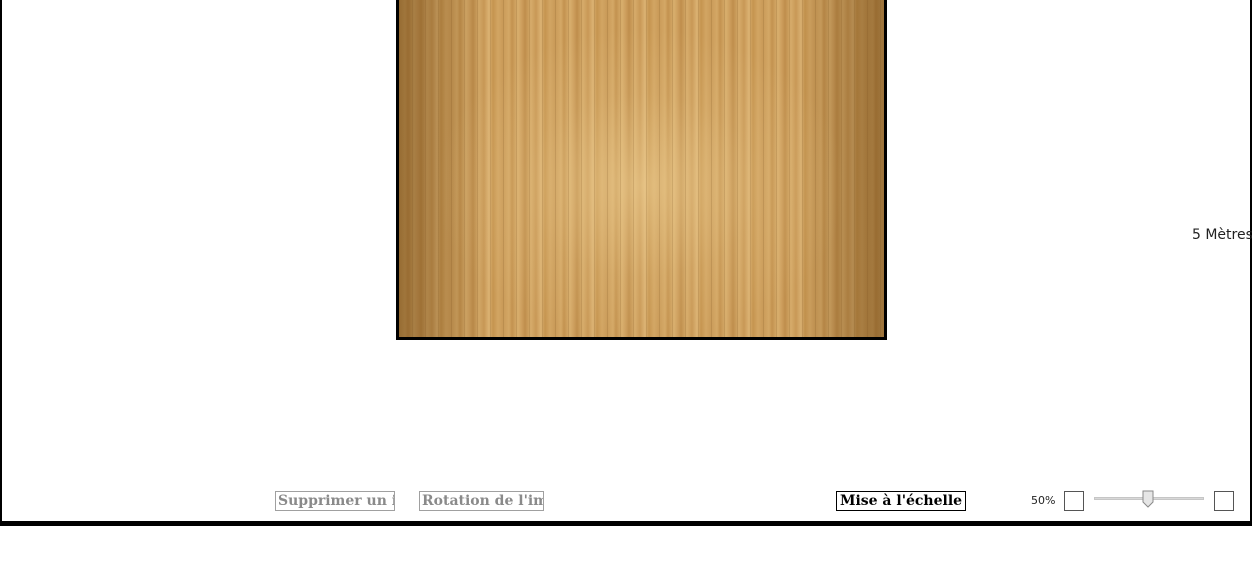 This screenshot has width=1252, height=584. I want to click on zoom-slider-thumb, so click(1148, 499).